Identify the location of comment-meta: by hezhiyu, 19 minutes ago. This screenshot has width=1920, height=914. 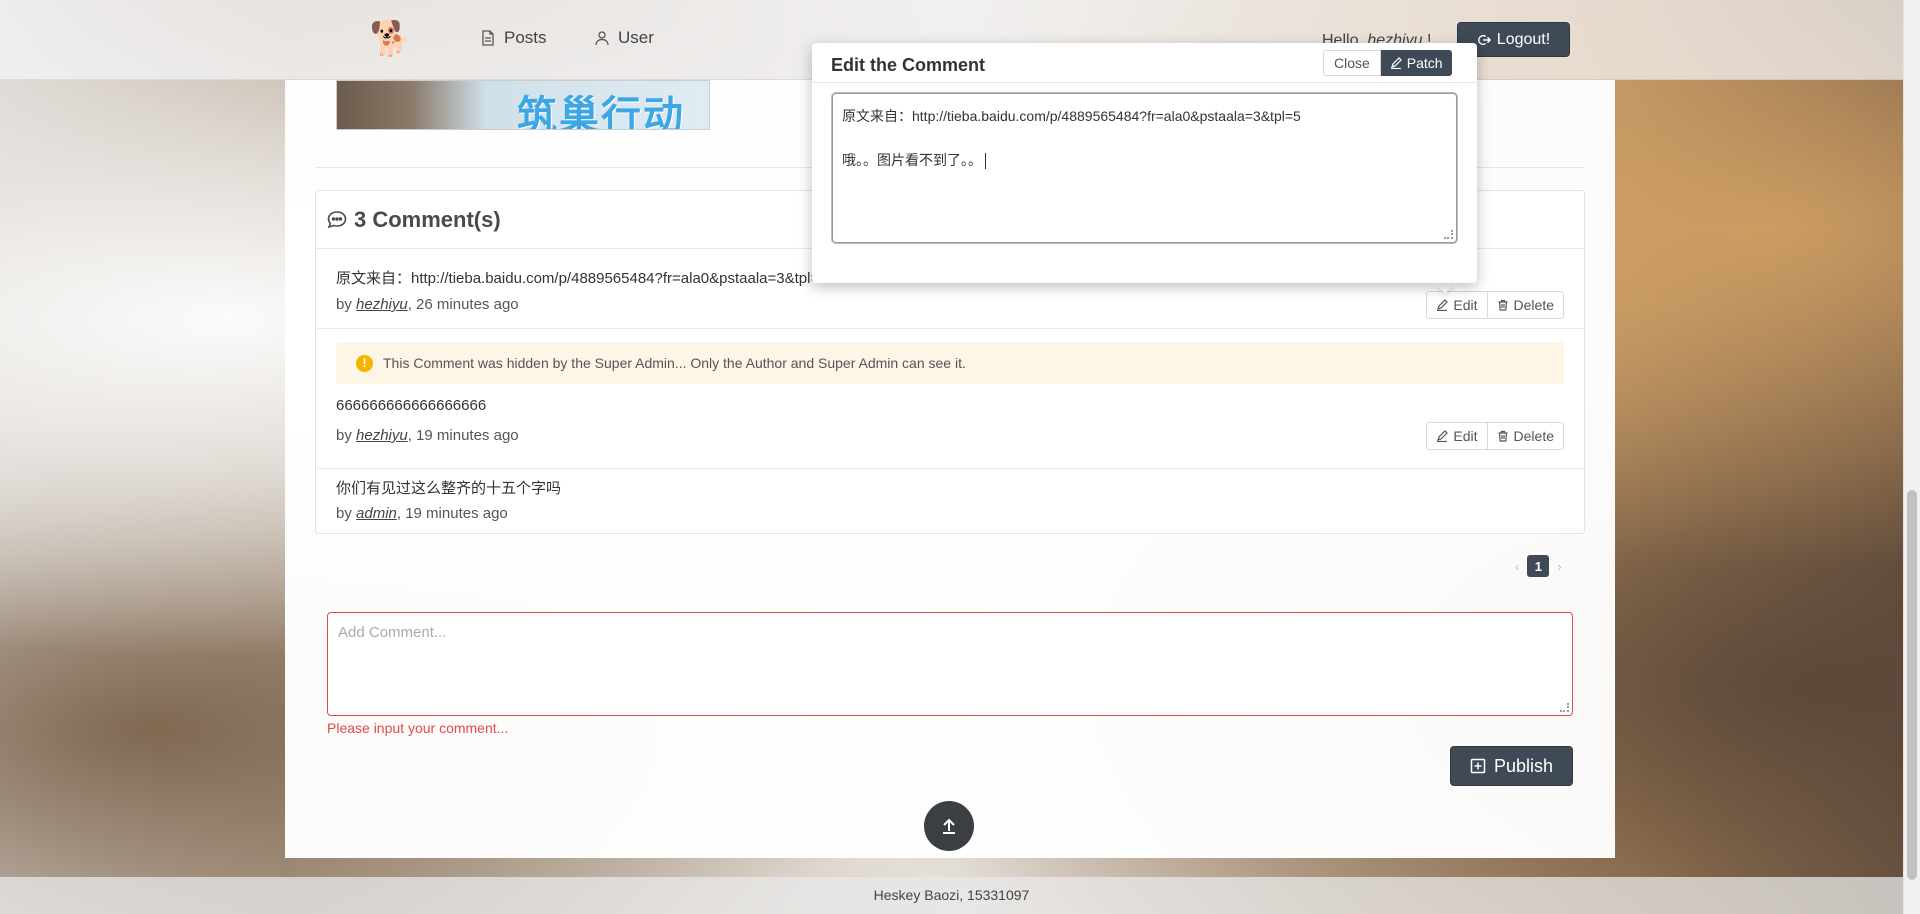
(427, 435).